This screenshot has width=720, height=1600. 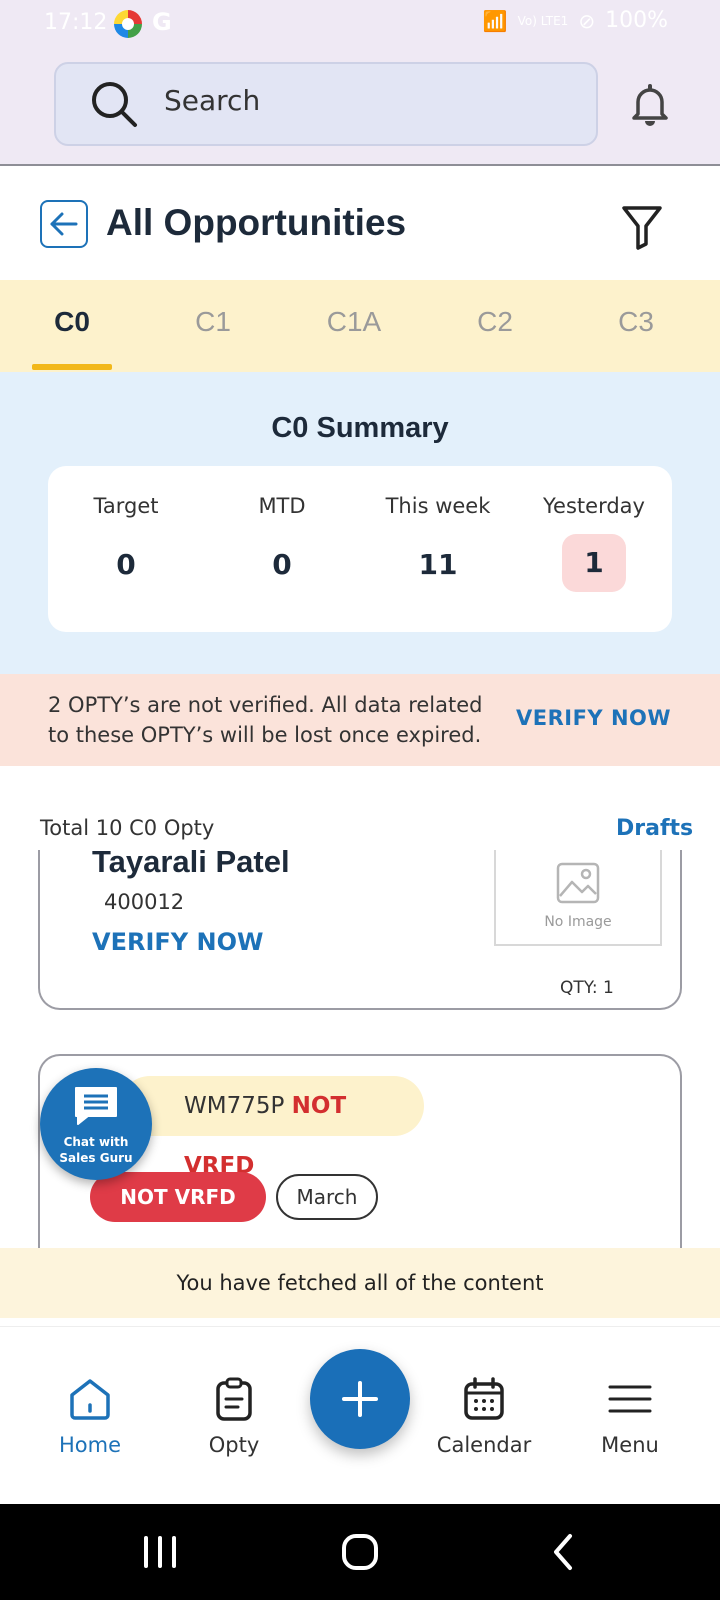 I want to click on stage-tabs: C0 C1 C1A C2 C3, so click(x=360, y=326).